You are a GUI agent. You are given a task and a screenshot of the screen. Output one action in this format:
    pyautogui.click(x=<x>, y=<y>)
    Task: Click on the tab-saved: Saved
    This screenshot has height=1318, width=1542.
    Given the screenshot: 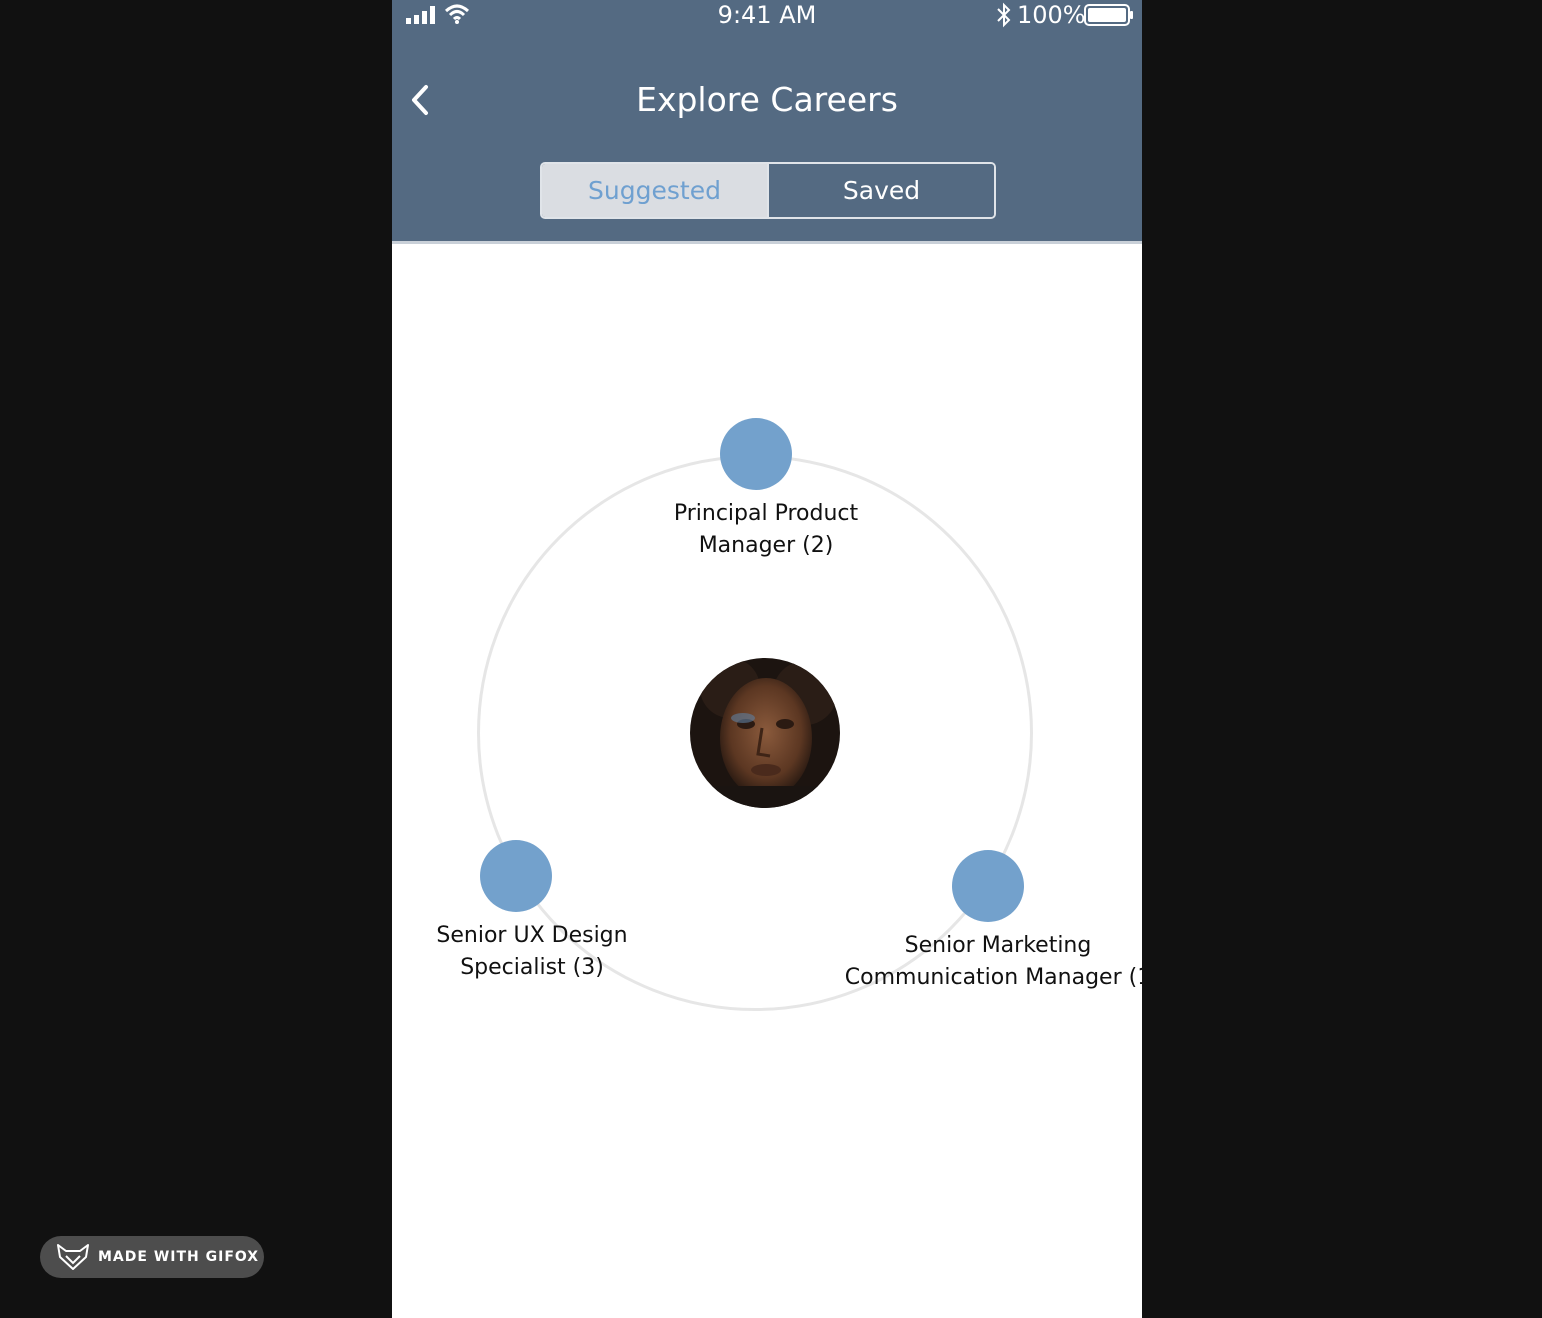 What is the action you would take?
    pyautogui.click(x=880, y=190)
    